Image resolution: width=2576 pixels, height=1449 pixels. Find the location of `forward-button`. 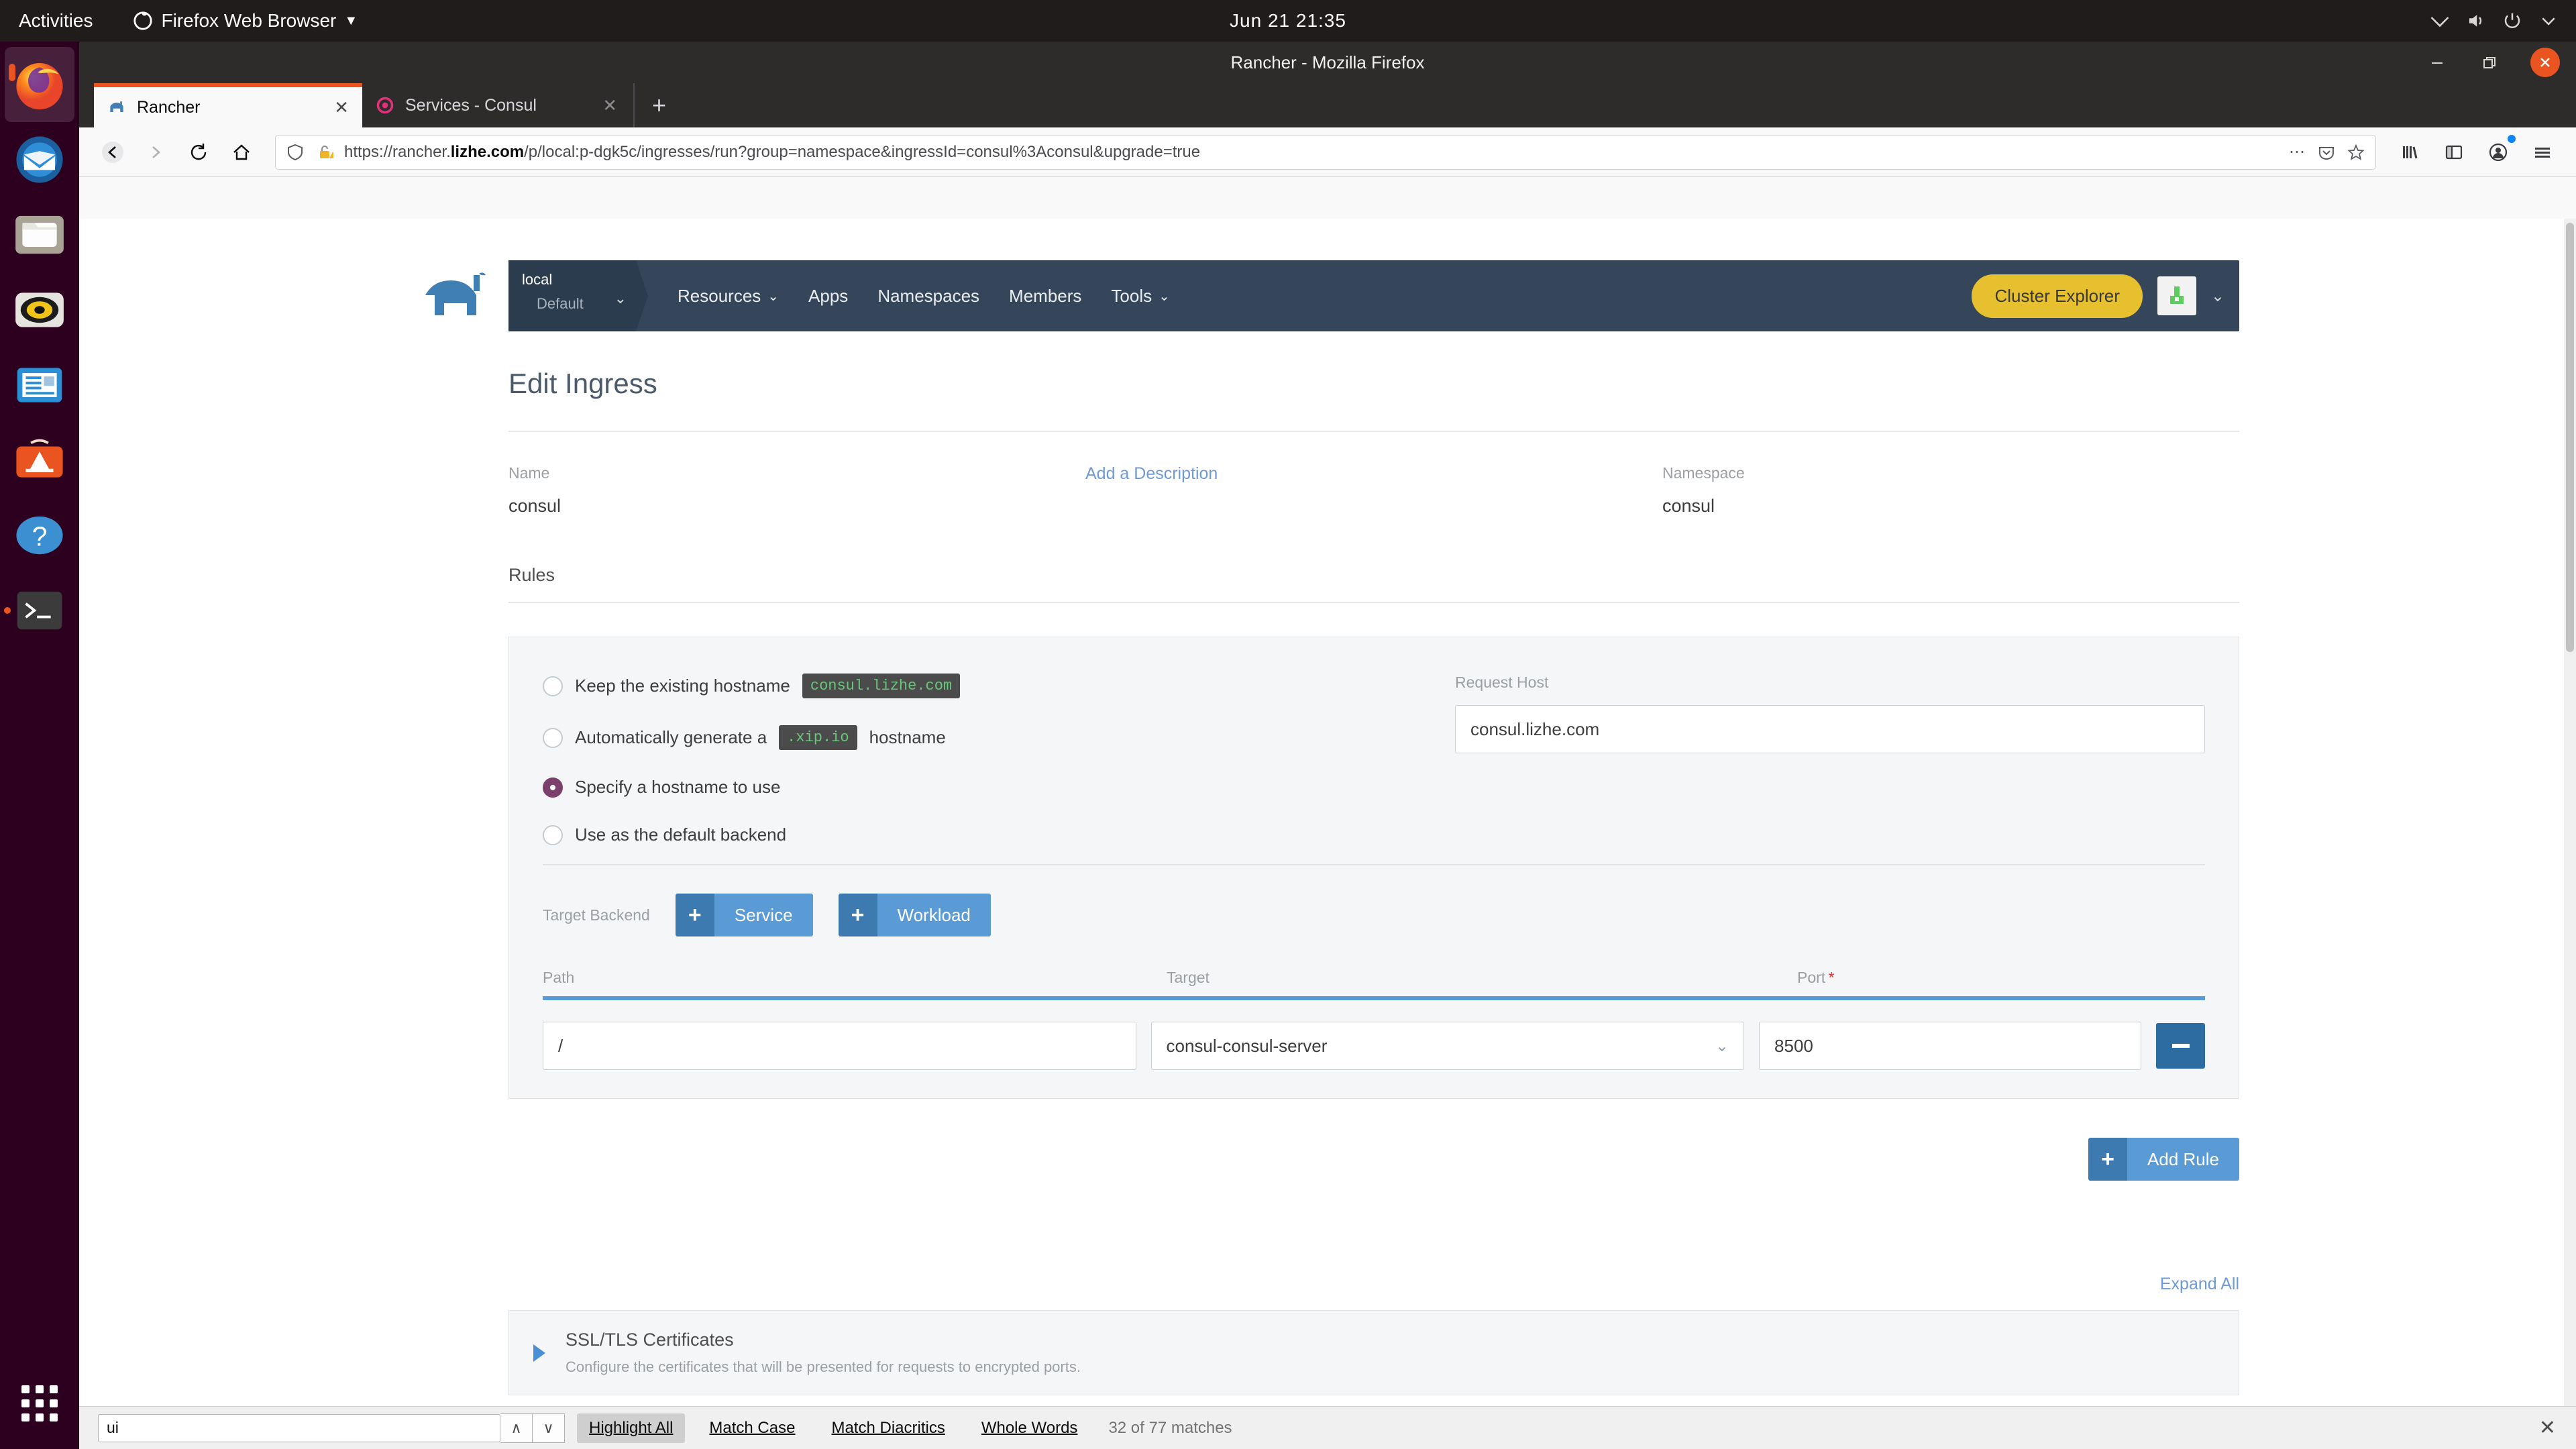

forward-button is located at coordinates (155, 152).